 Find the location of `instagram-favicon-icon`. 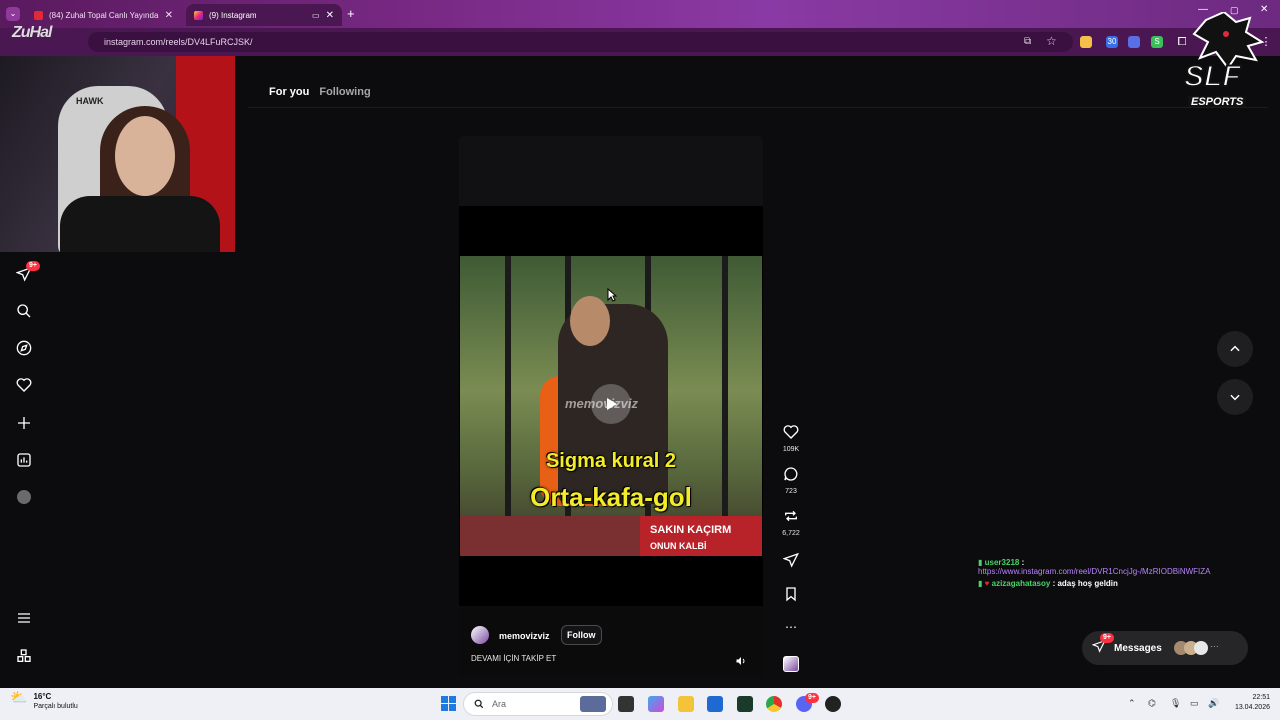

instagram-favicon-icon is located at coordinates (198, 15).